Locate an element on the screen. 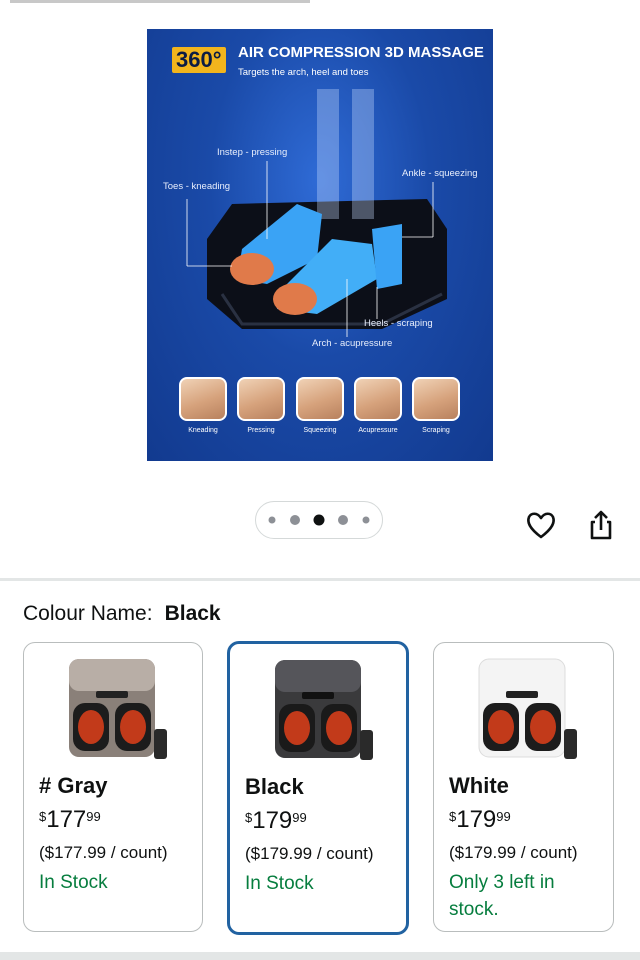 The image size is (640, 960). swatch-price: $17799 is located at coordinates (70, 819).